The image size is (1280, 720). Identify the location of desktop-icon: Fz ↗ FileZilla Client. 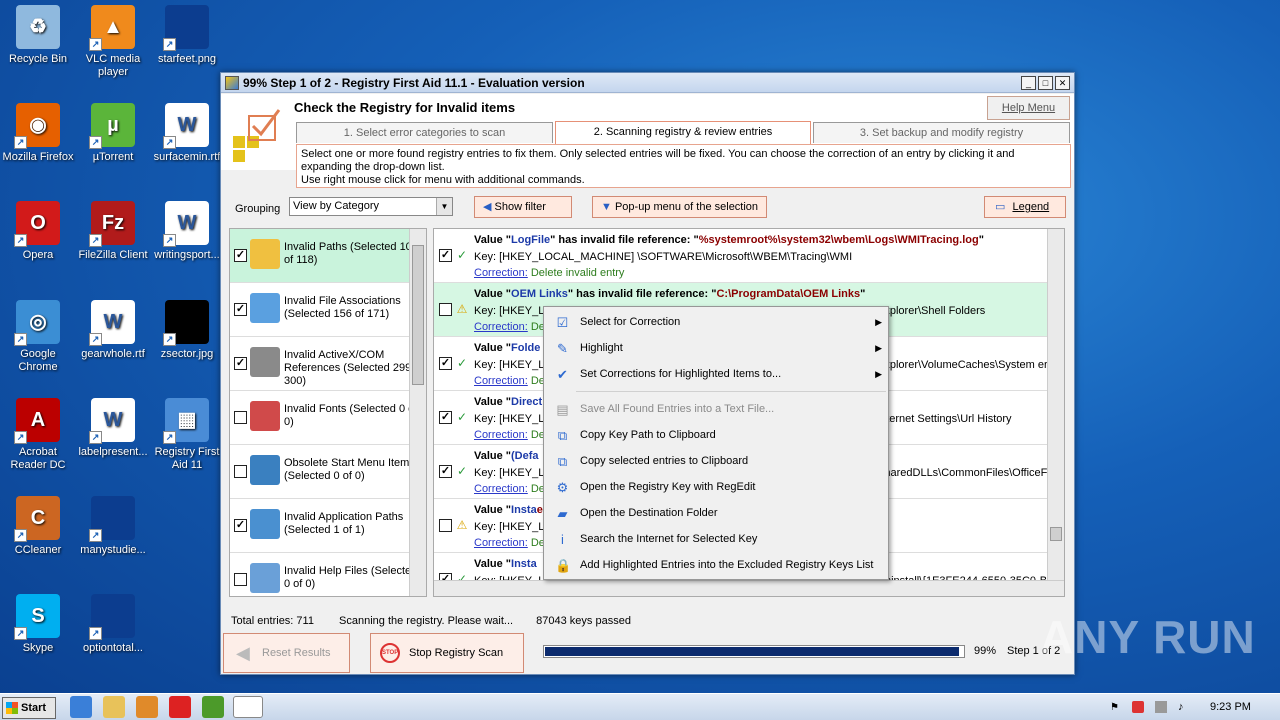
(113, 231).